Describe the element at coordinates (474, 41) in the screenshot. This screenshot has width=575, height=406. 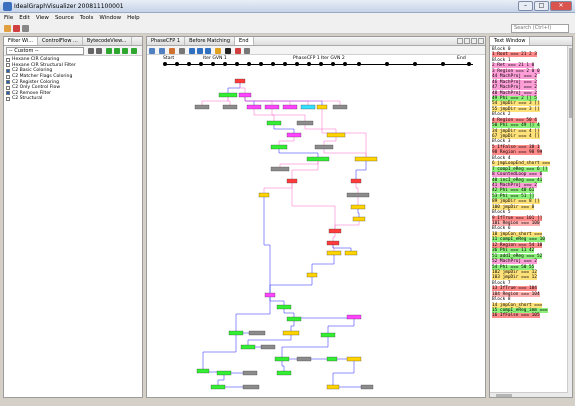
I see `tab-list-icon` at that location.